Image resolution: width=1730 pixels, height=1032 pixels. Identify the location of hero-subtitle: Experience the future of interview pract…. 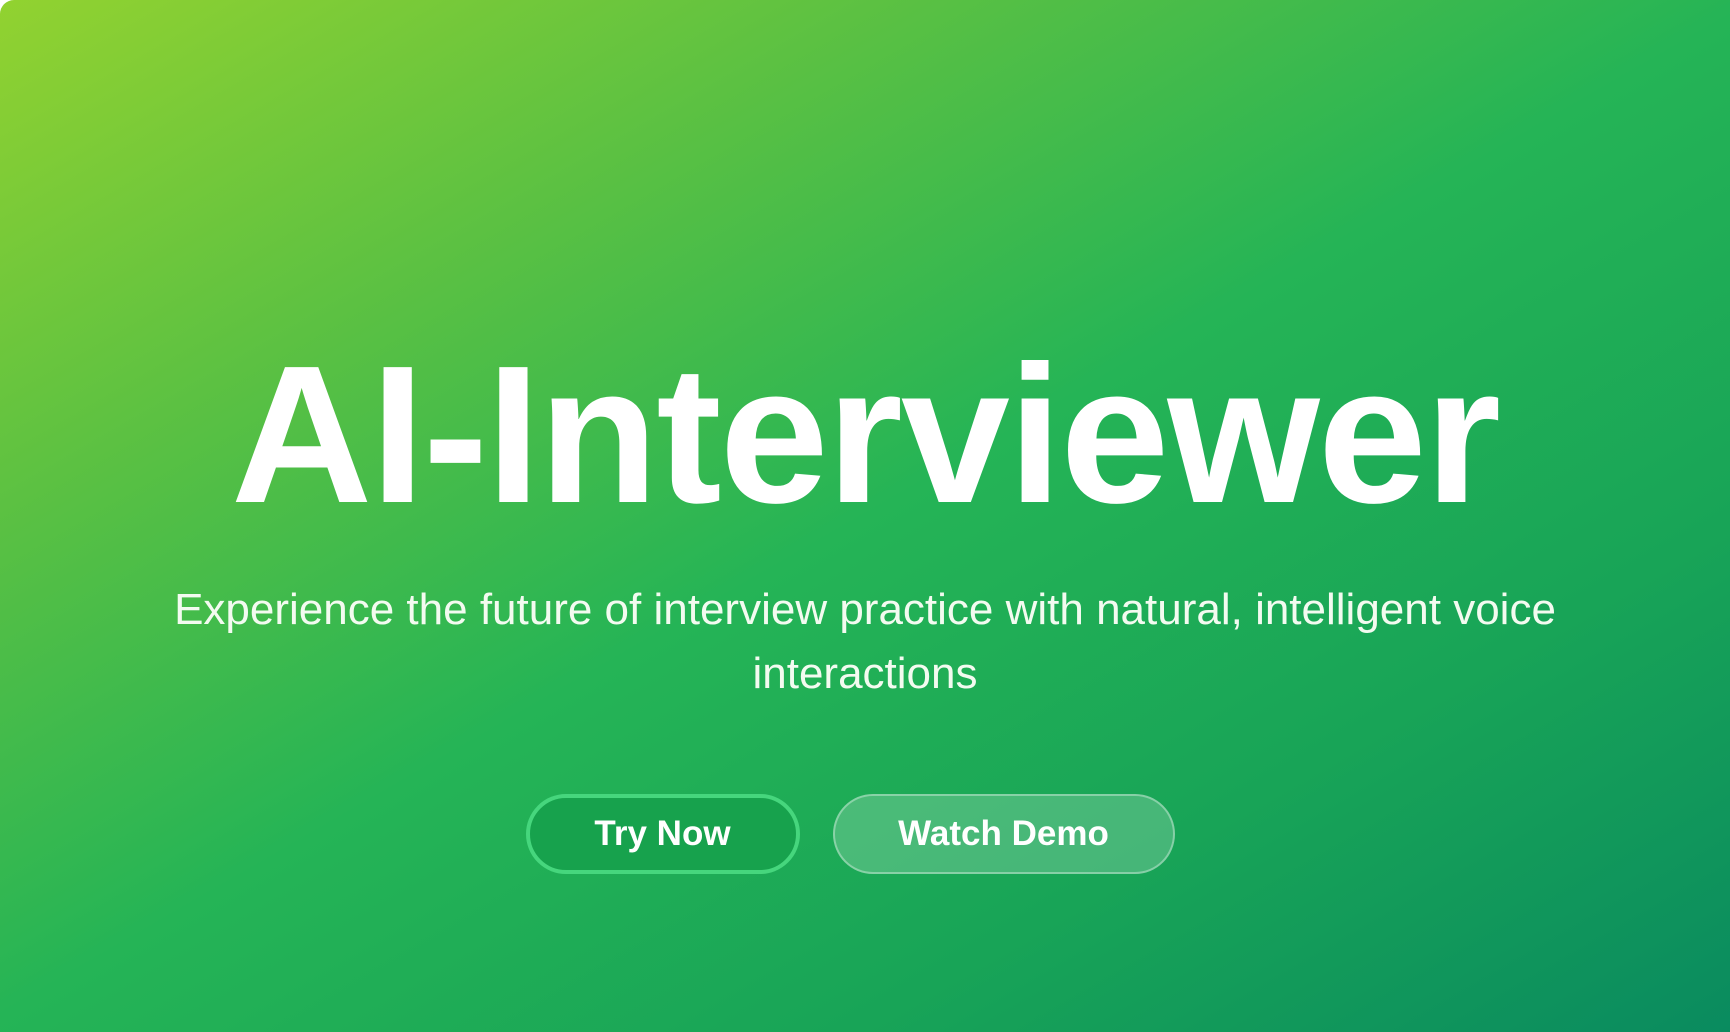
(865, 641).